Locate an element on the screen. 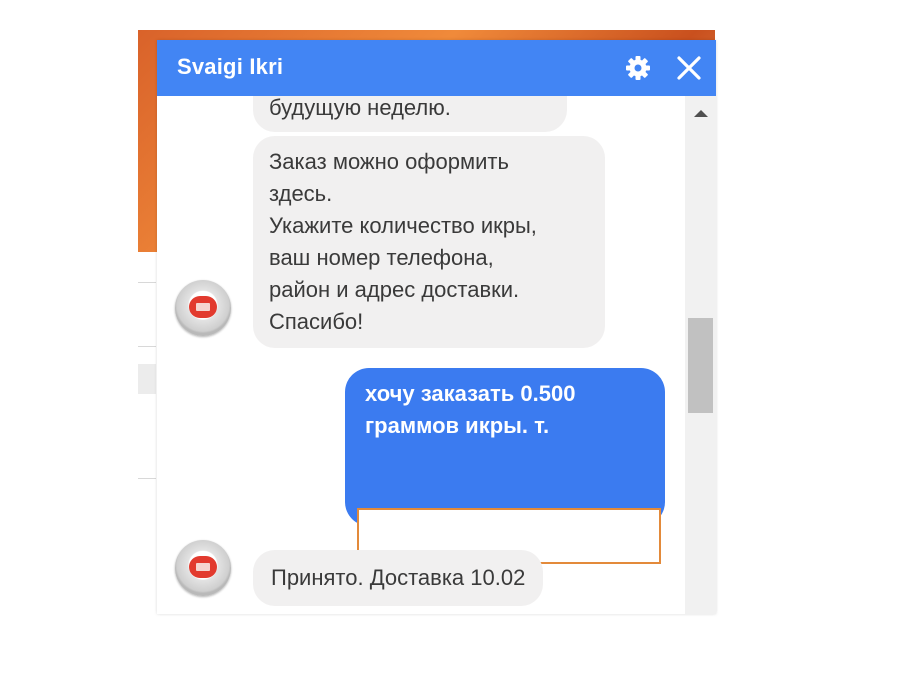  message-text: Принято. Доставка 10.02 is located at coordinates (398, 577).